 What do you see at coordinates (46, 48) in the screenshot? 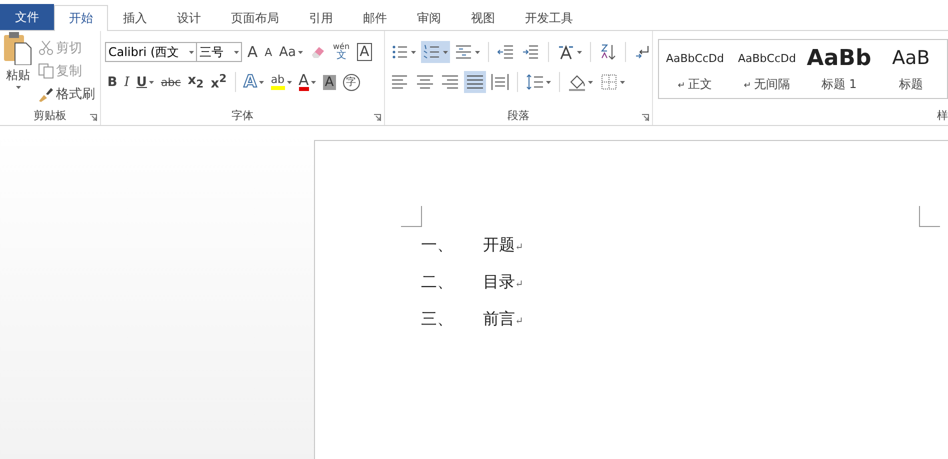
I see `scissors-icon` at bounding box center [46, 48].